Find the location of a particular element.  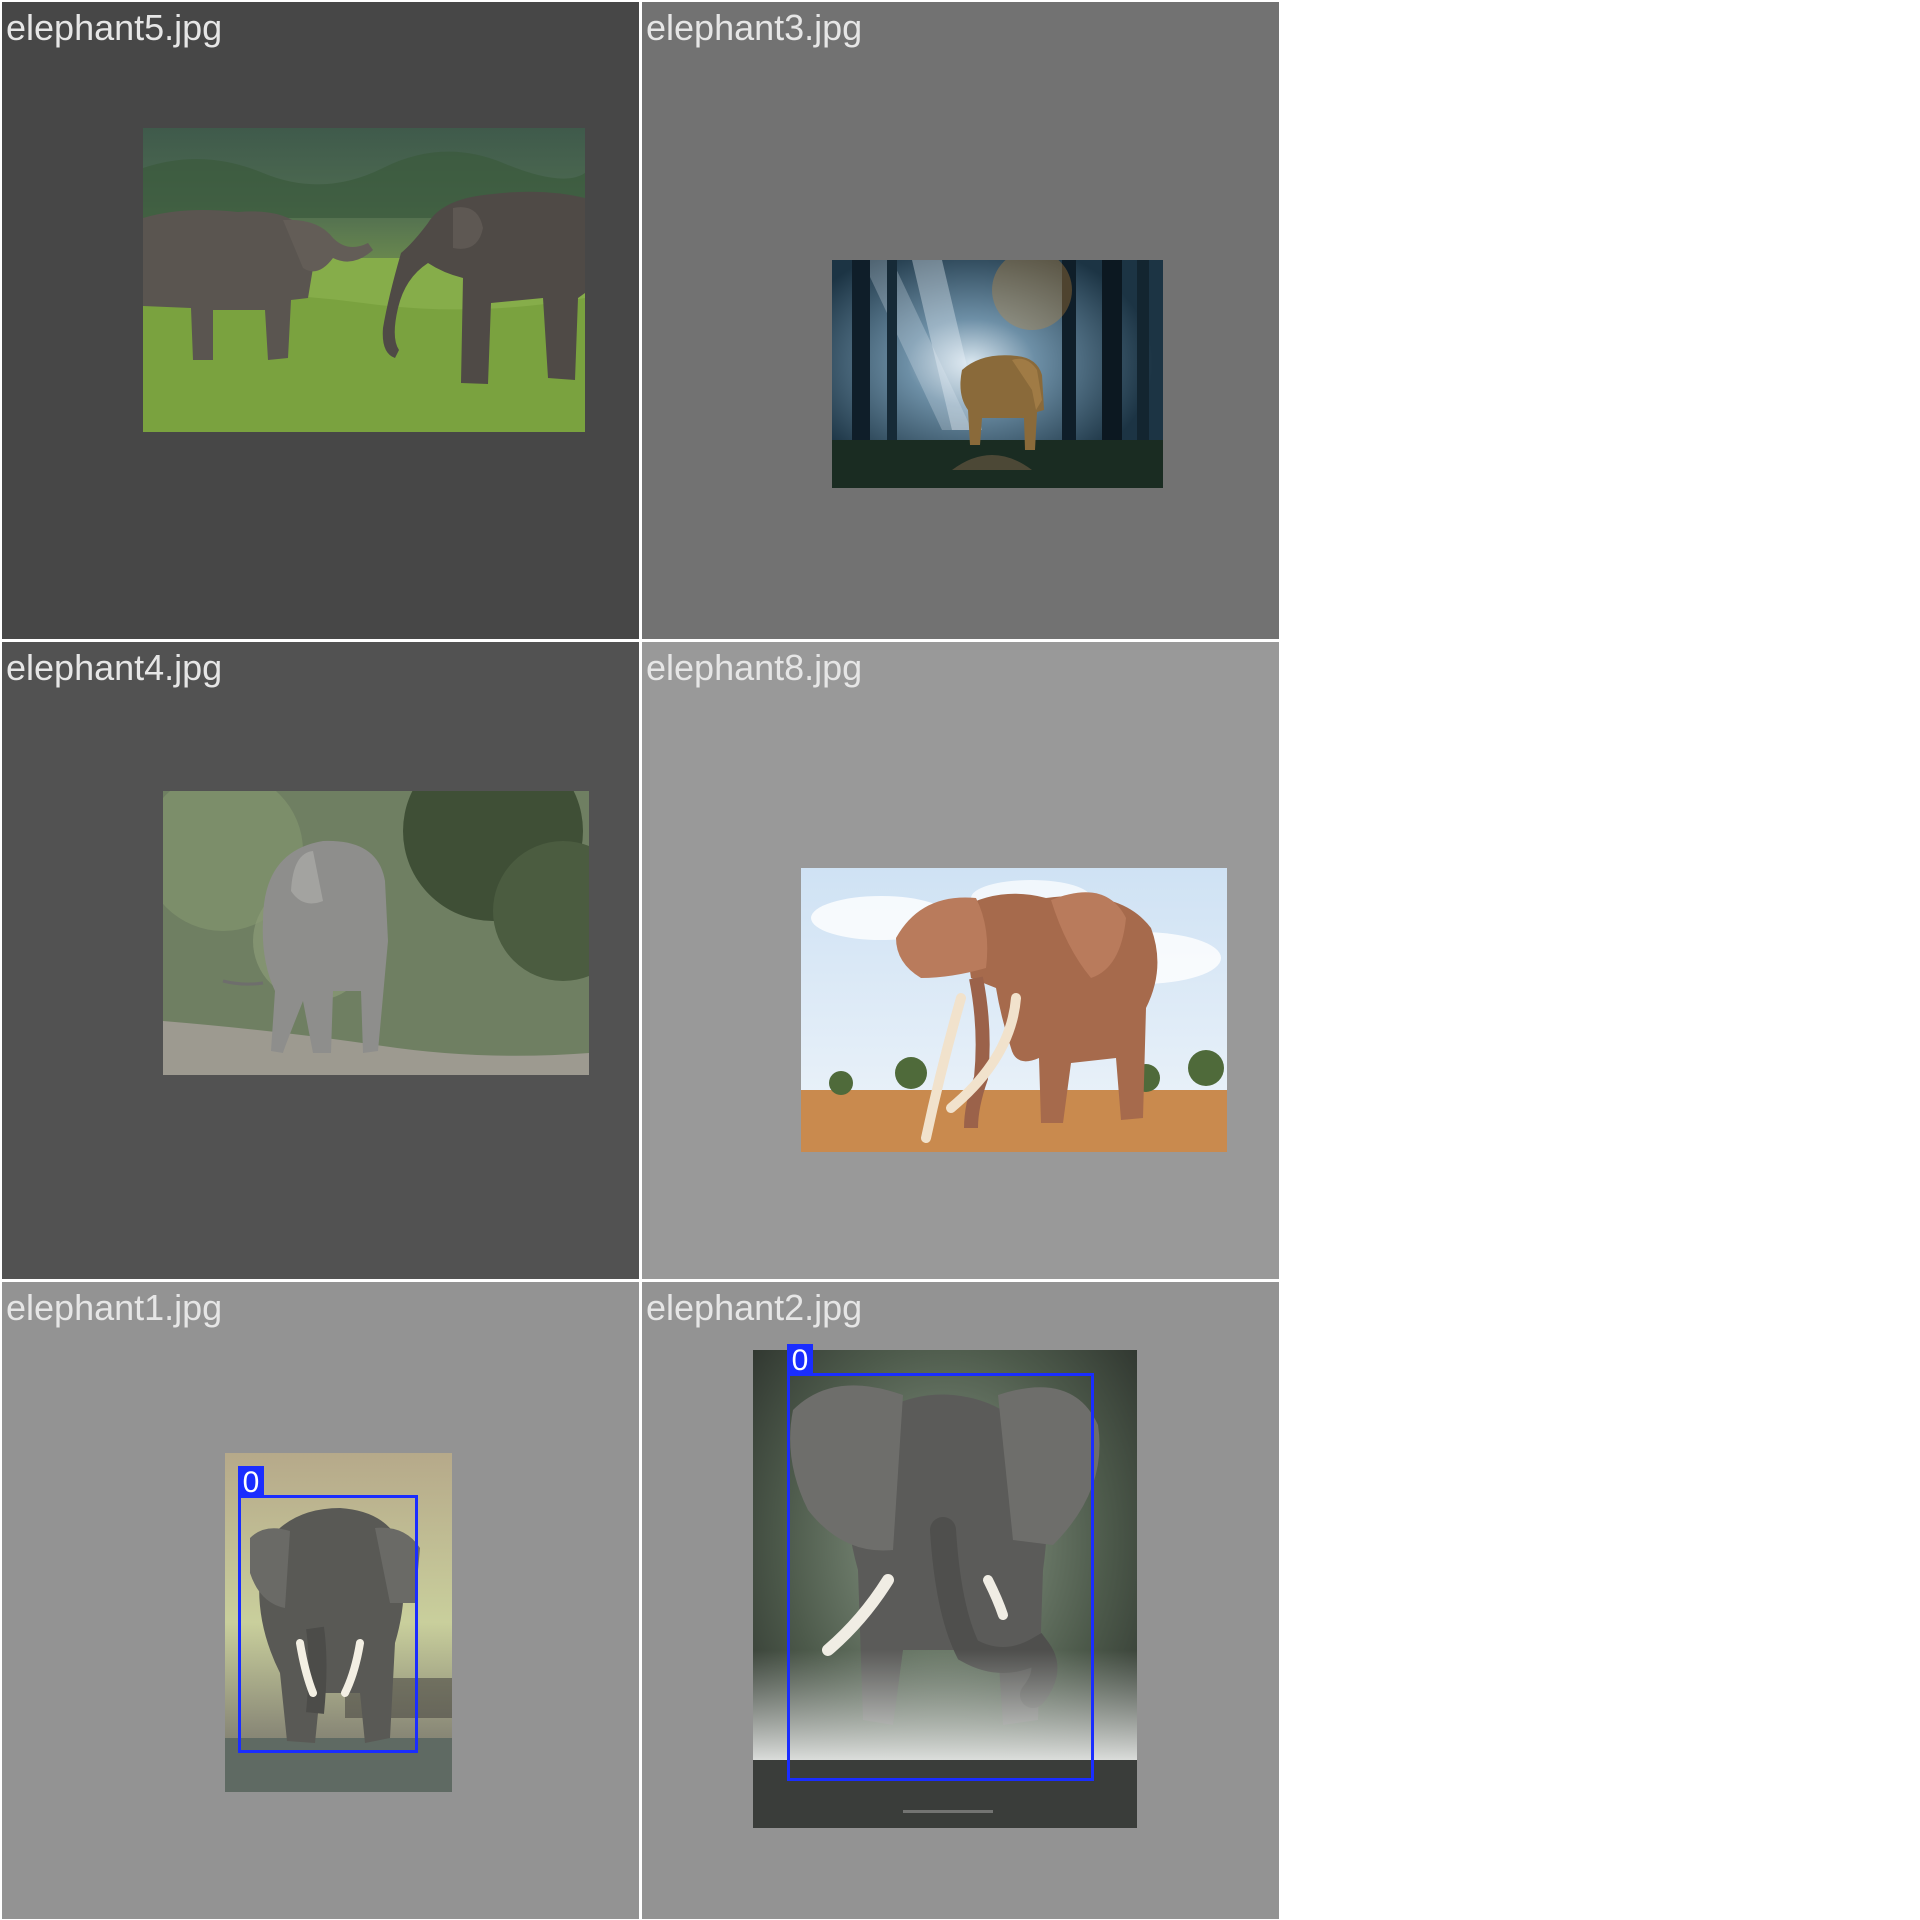

image-filename-label: elephant2.jpg is located at coordinates (754, 1307).